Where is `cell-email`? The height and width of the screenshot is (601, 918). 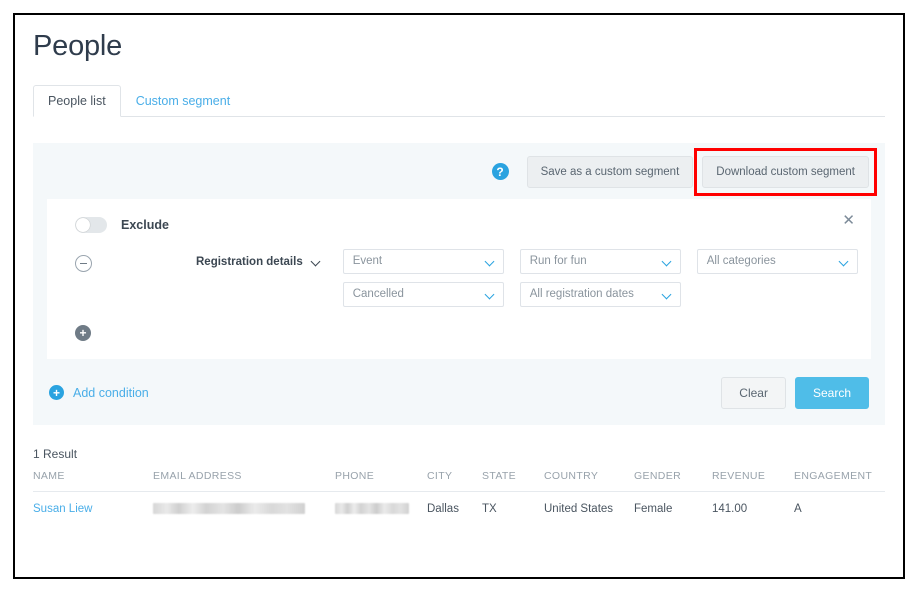
cell-email is located at coordinates (244, 508).